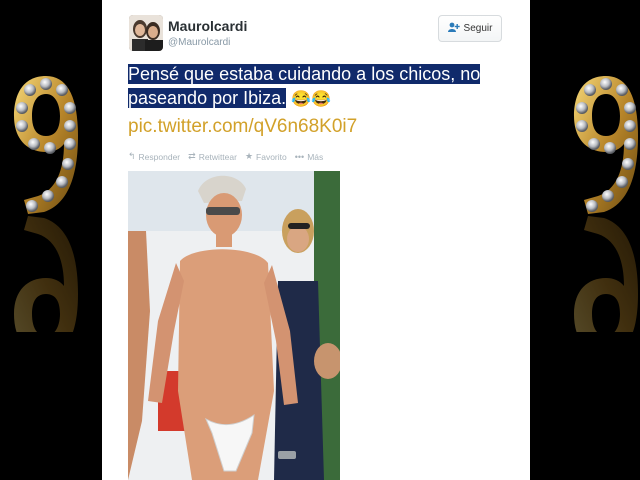 The height and width of the screenshot is (480, 640). I want to click on avatar, so click(146, 33).